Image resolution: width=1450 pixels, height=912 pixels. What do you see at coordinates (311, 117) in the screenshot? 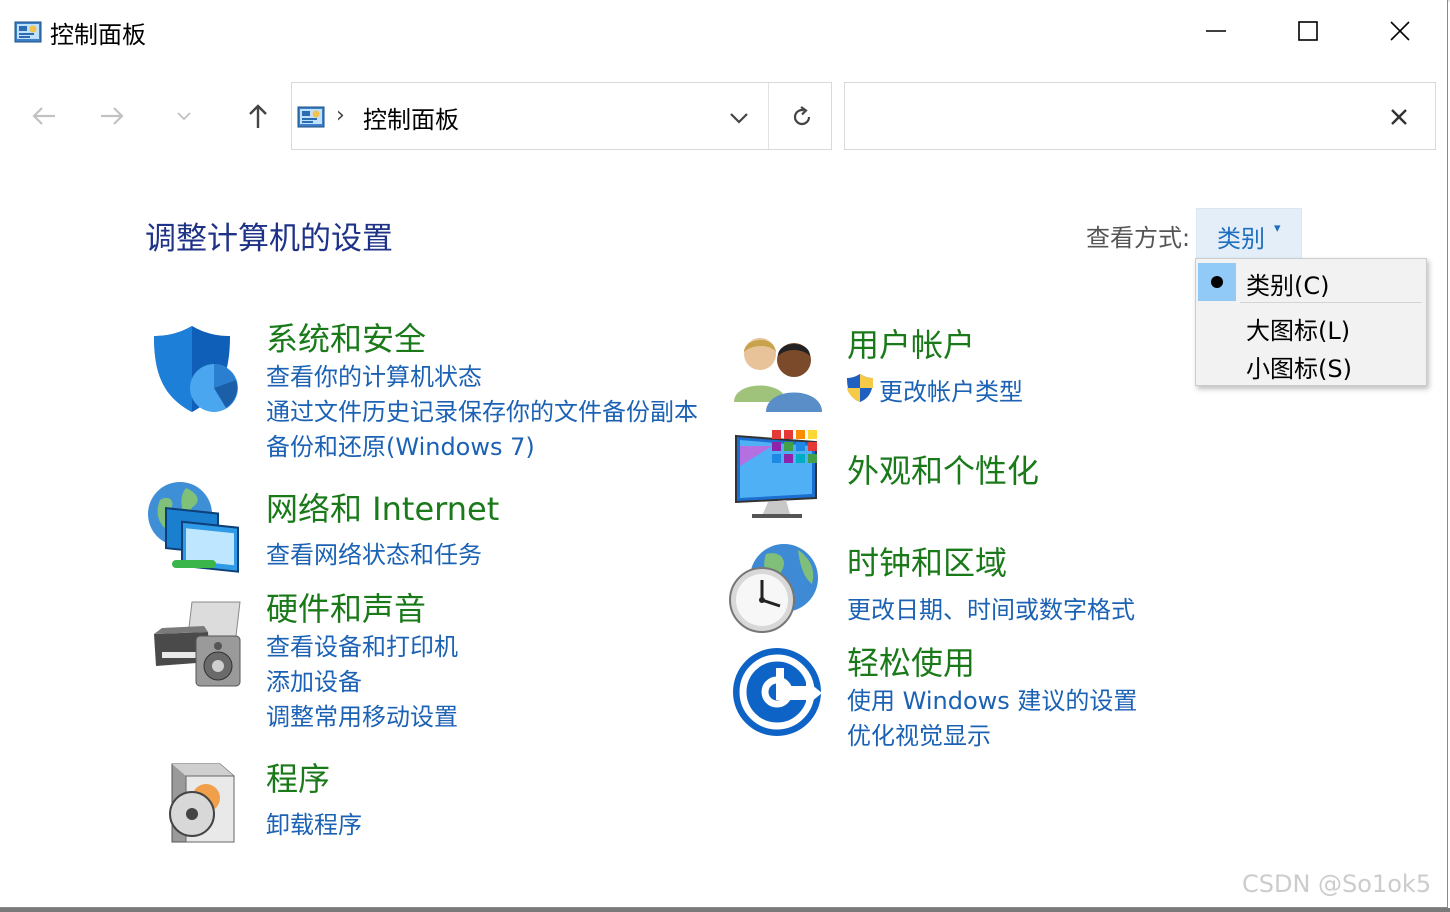
I see `control-panel-location-icon` at bounding box center [311, 117].